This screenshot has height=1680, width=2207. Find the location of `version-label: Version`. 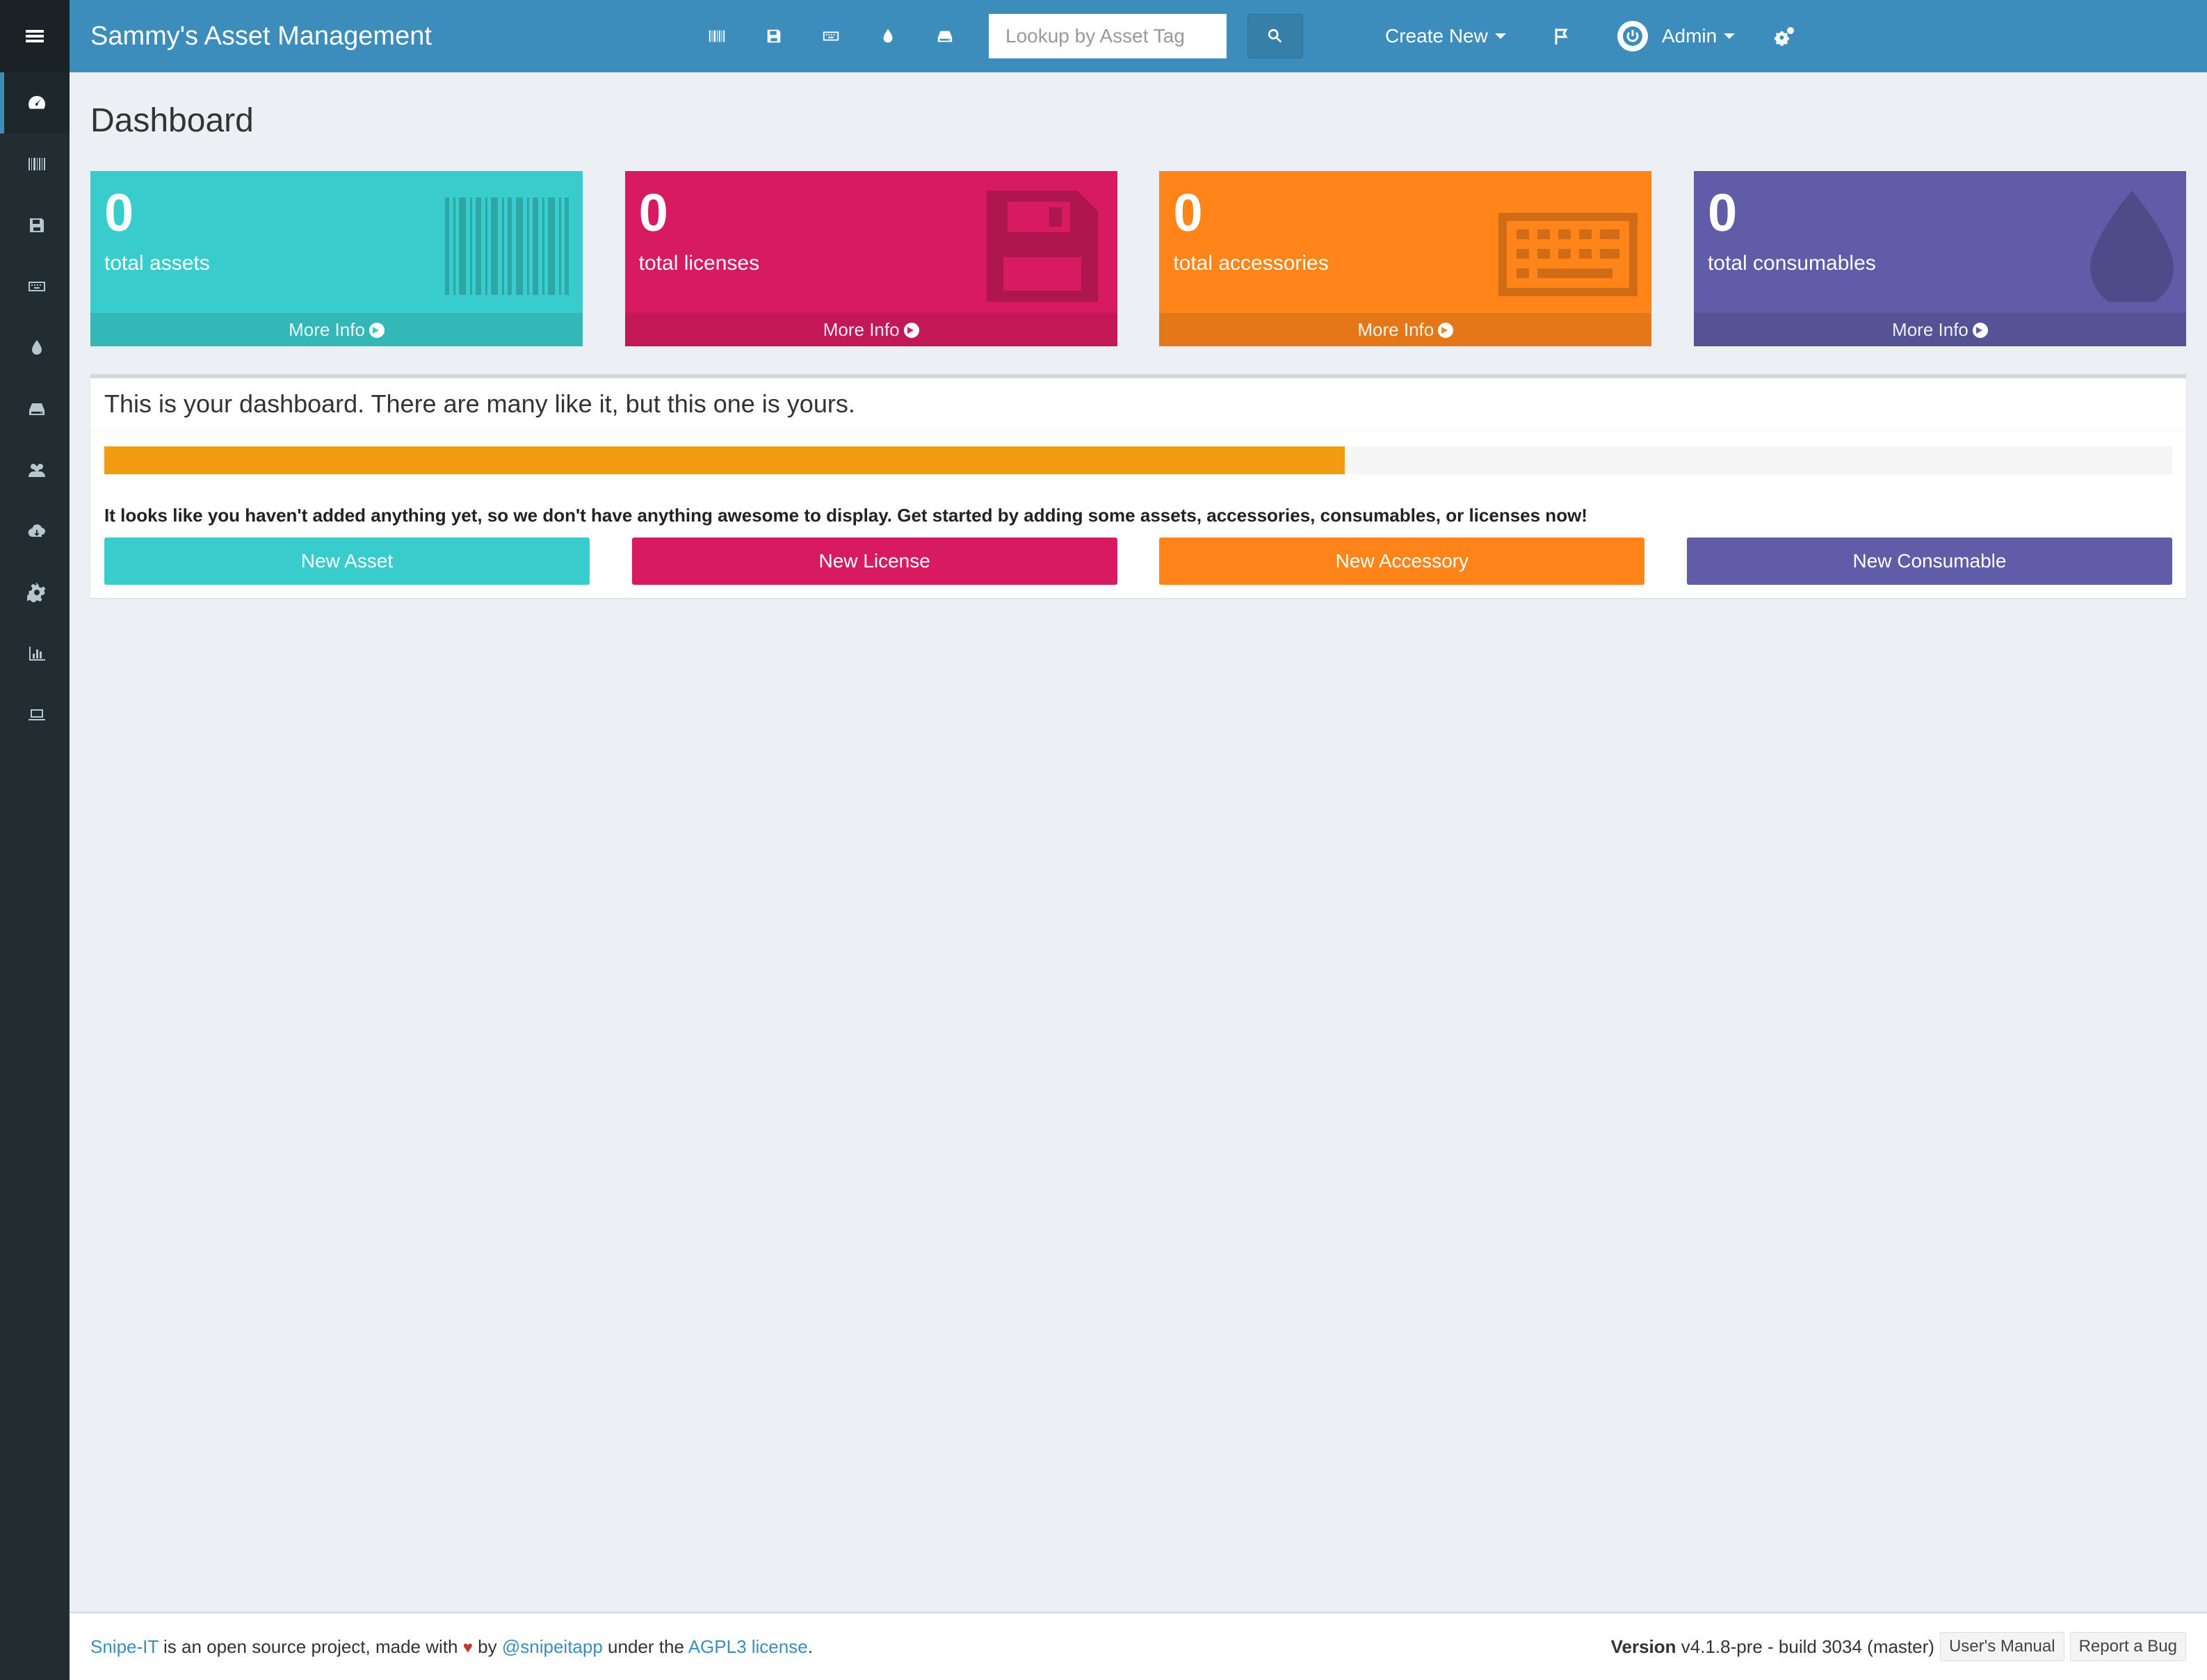

version-label: Version is located at coordinates (1643, 1646).